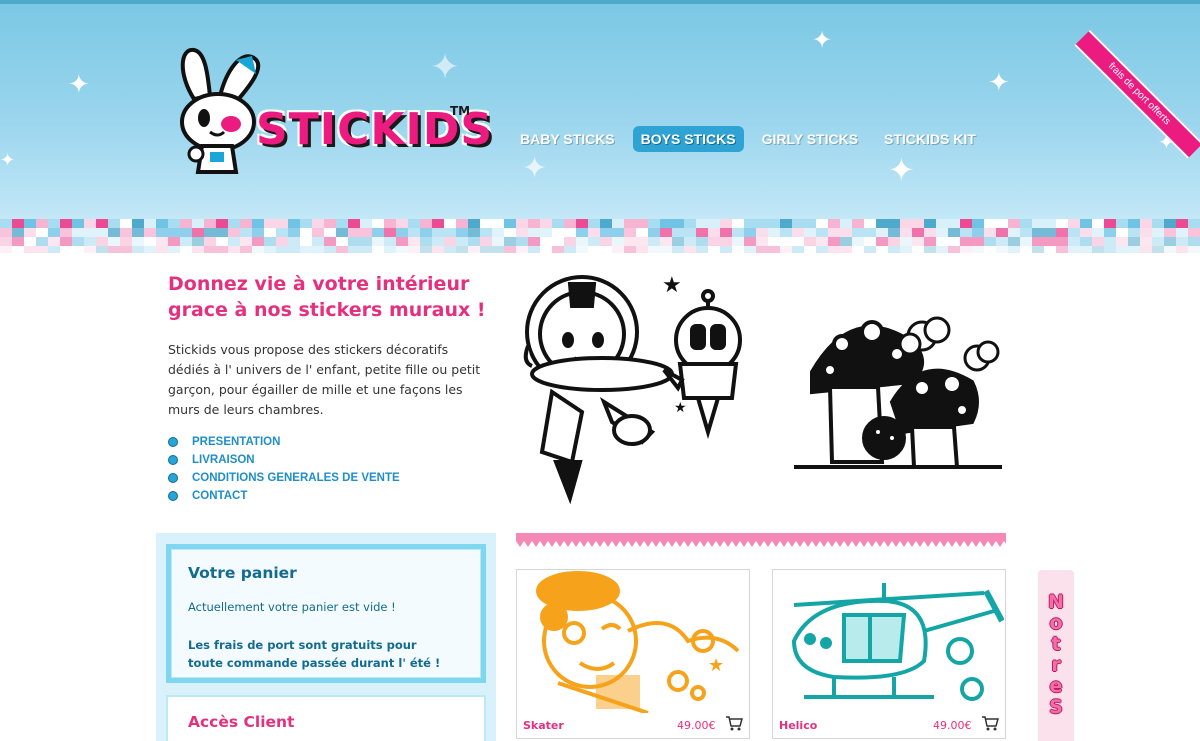  Describe the element at coordinates (761, 540) in the screenshot. I see `zigzag-border-decoration` at that location.